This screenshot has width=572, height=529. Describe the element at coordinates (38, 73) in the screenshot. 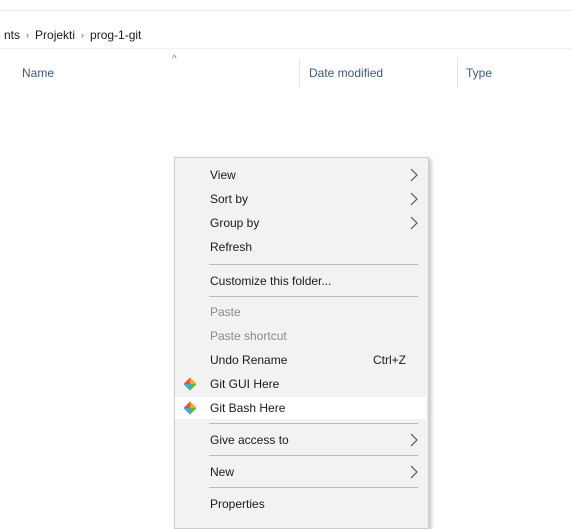

I see `column-name-label: Name` at that location.